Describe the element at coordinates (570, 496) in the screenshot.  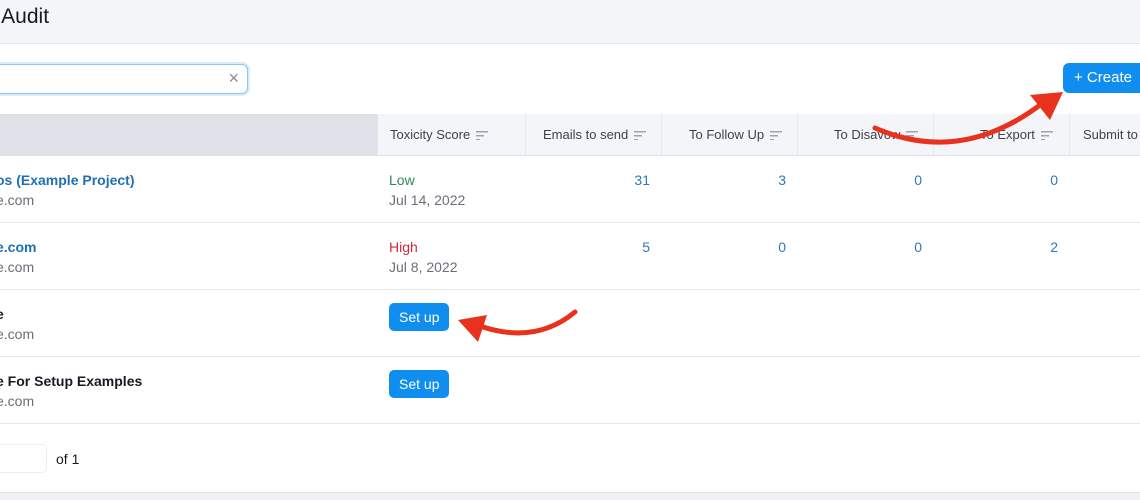
I see `footer-bar` at that location.